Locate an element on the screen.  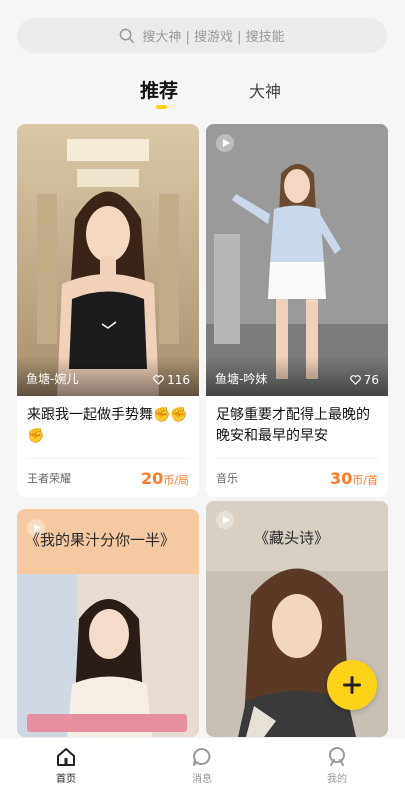
tab-home-label: 首页 is located at coordinates (66, 779).